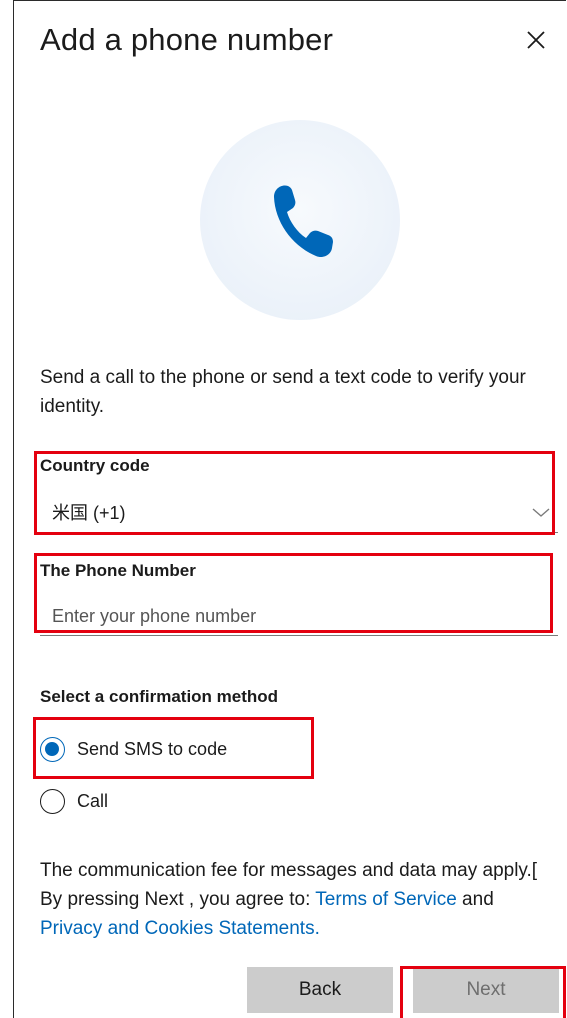  I want to click on phone-illustration, so click(300, 220).